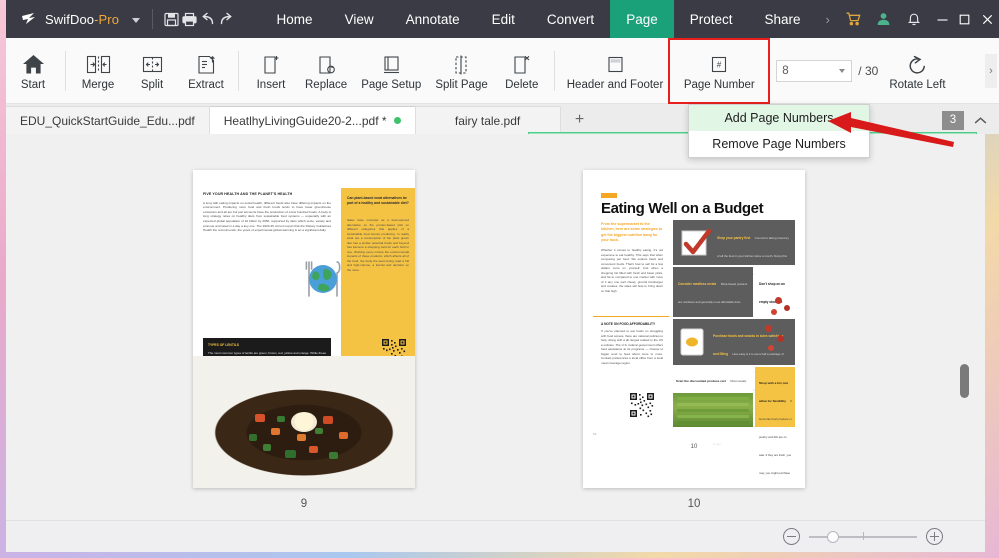 The width and height of the screenshot is (999, 558). Describe the element at coordinates (359, 19) in the screenshot. I see `menu-item-view: View` at that location.